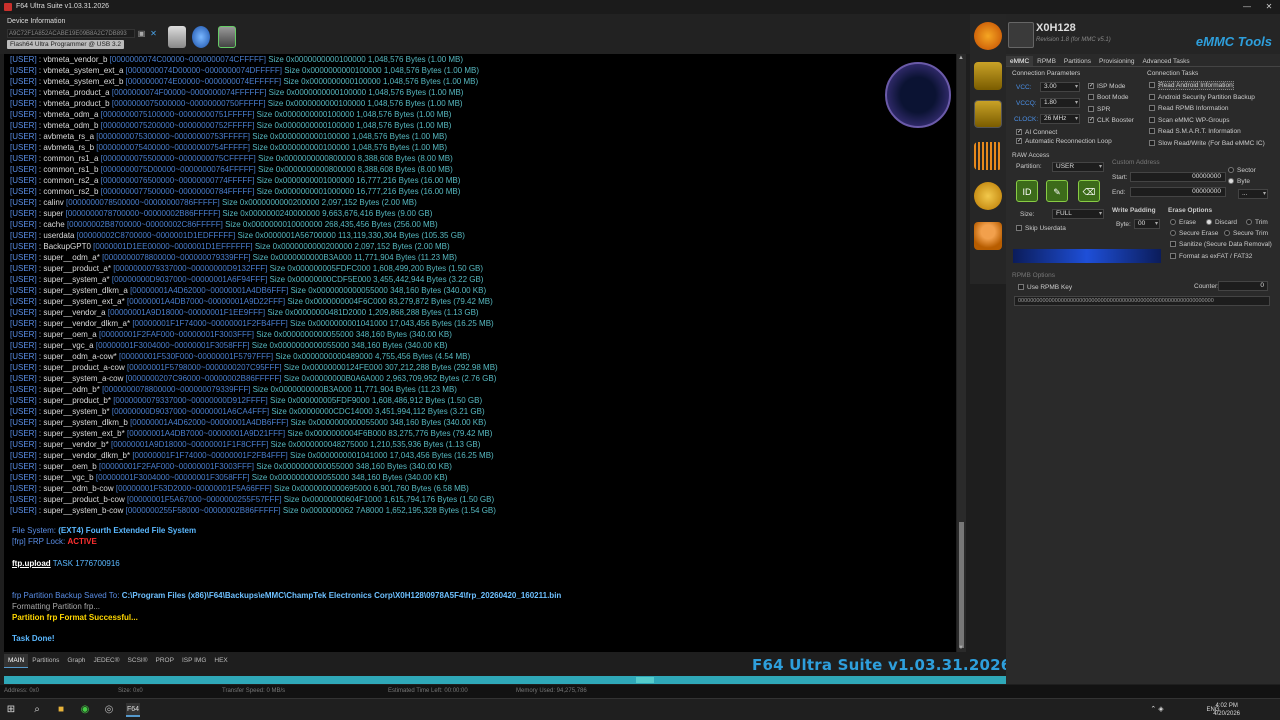  Describe the element at coordinates (1195, 131) in the screenshot. I see `task-checkbox: Read S.M.A.R.T. Information` at that location.